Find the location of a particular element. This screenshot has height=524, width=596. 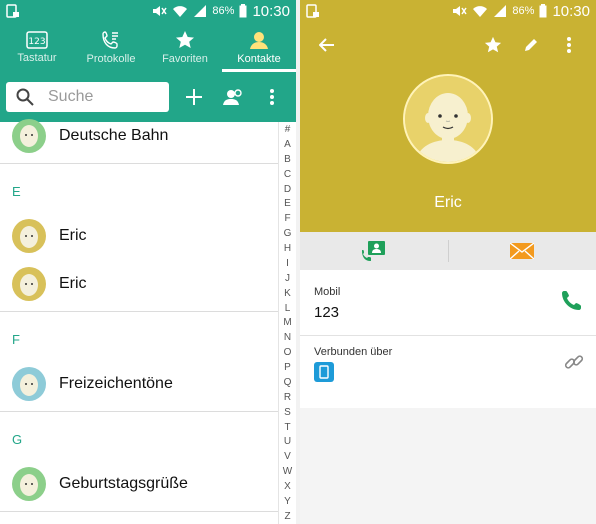

clock: 10:30 is located at coordinates (271, 11).